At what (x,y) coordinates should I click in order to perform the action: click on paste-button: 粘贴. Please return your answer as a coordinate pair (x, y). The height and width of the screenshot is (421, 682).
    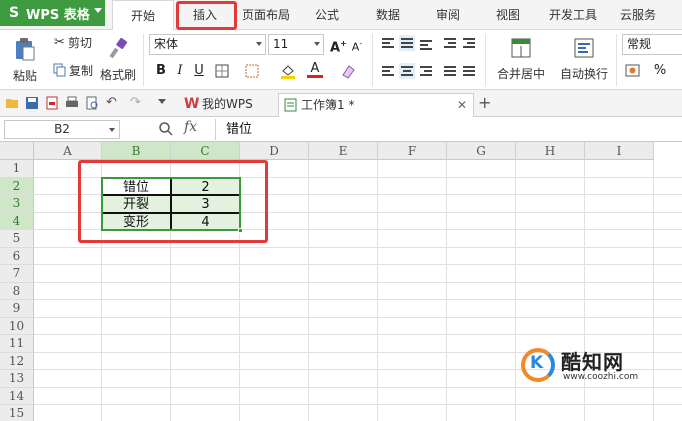
    Looking at the image, I should click on (25, 60).